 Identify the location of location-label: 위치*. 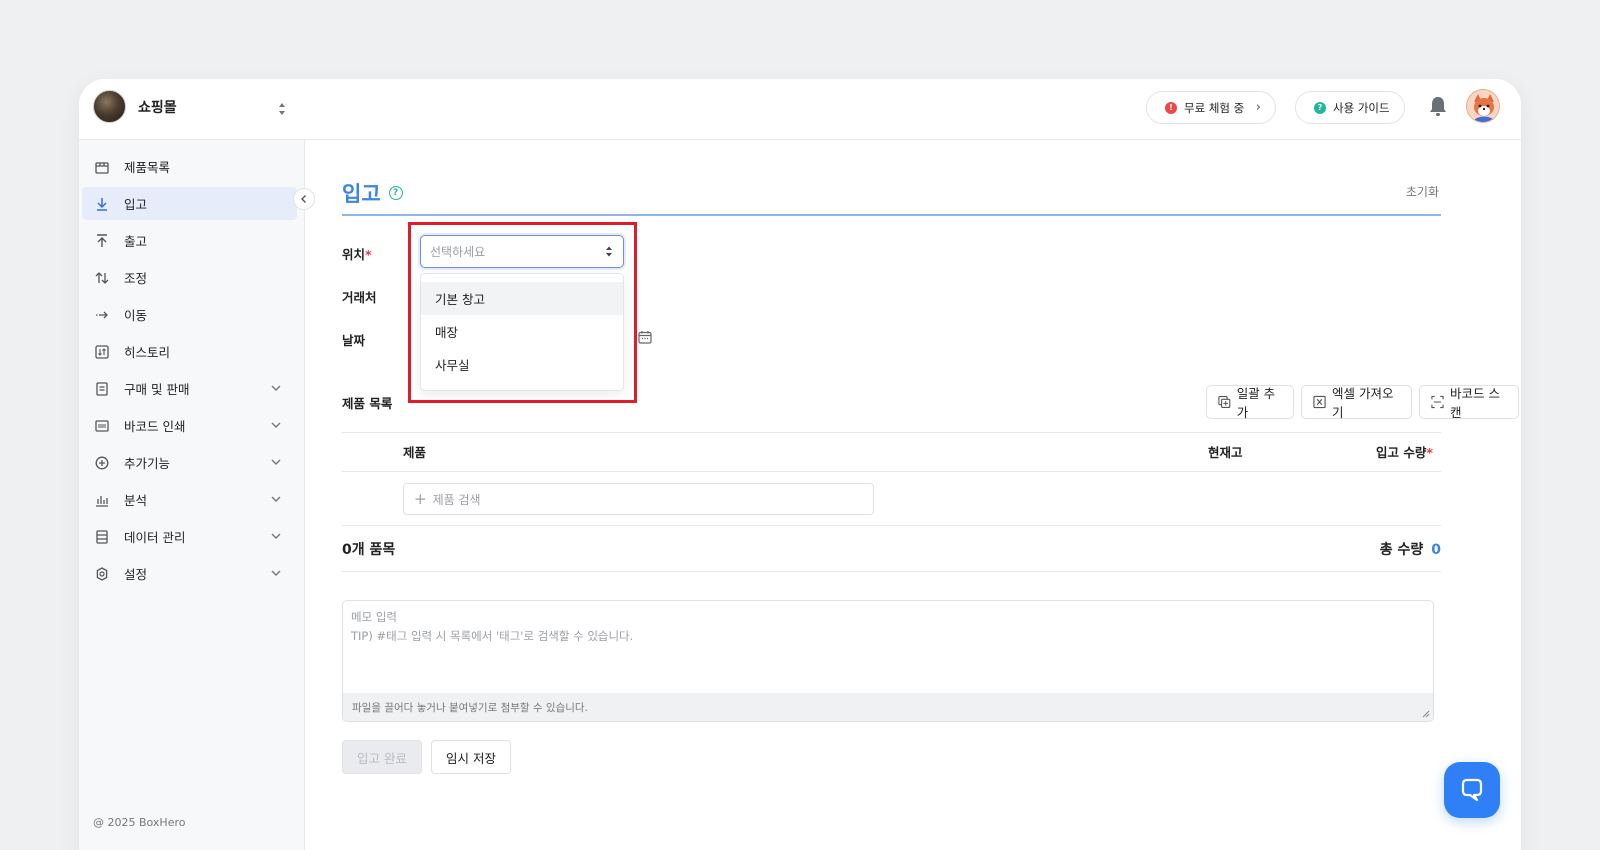
(357, 253).